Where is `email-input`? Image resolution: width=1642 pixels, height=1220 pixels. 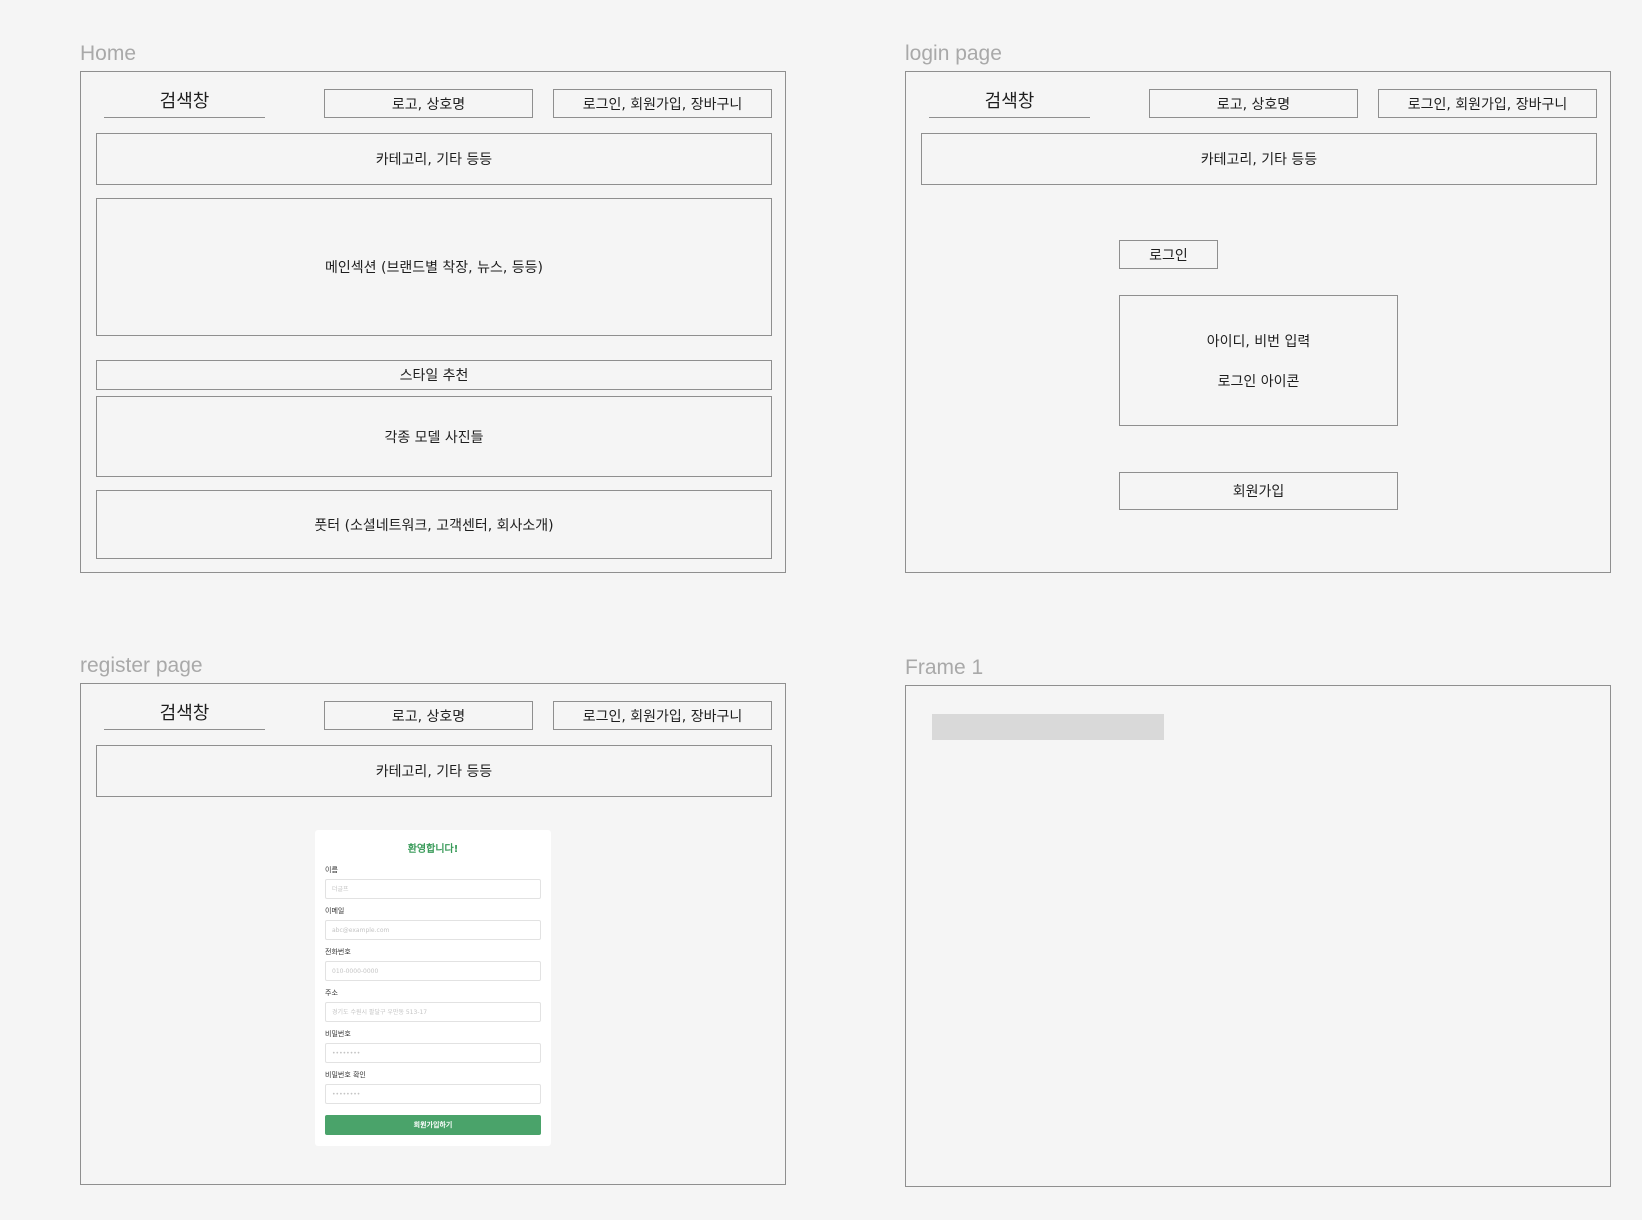 email-input is located at coordinates (433, 930).